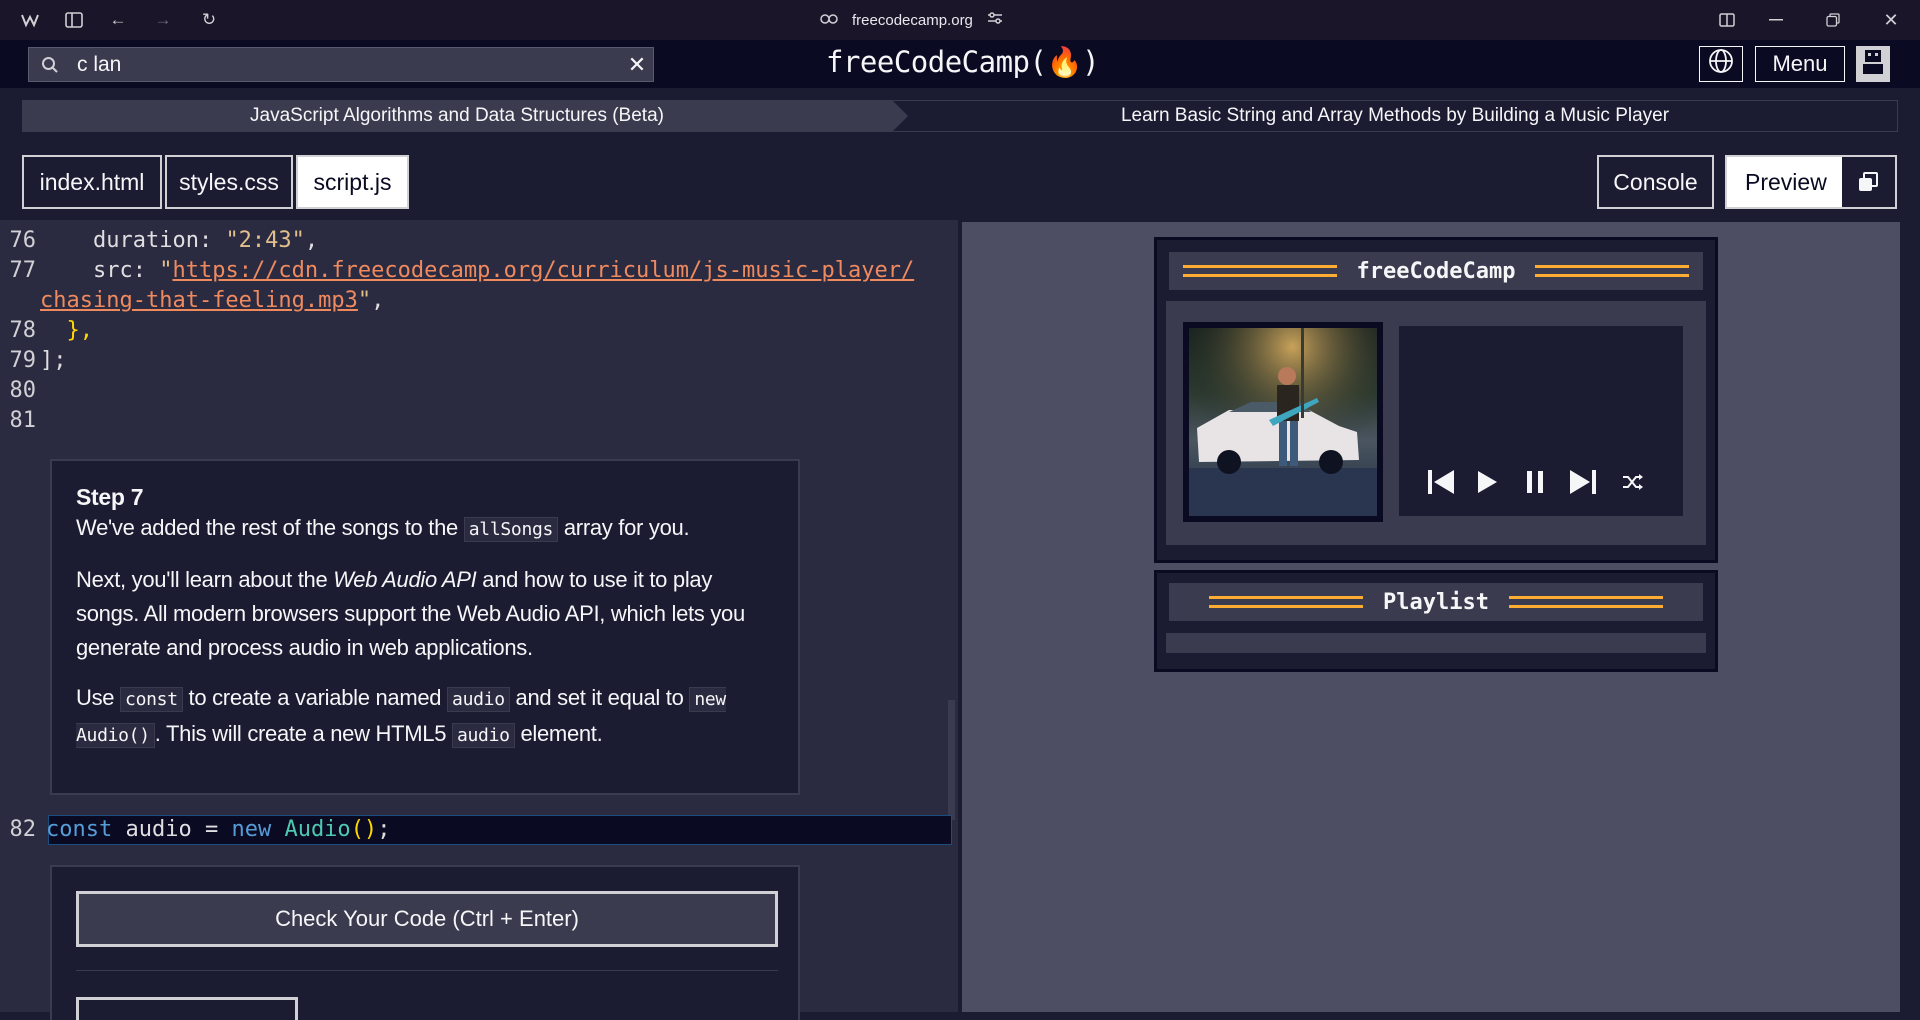 This screenshot has height=1020, width=1920. Describe the element at coordinates (20, 421) in the screenshot. I see `code-line: 81` at that location.